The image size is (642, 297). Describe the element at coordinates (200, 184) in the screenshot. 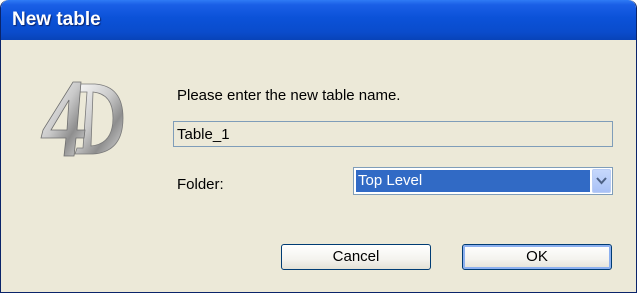

I see `folder-label: Folder:` at that location.